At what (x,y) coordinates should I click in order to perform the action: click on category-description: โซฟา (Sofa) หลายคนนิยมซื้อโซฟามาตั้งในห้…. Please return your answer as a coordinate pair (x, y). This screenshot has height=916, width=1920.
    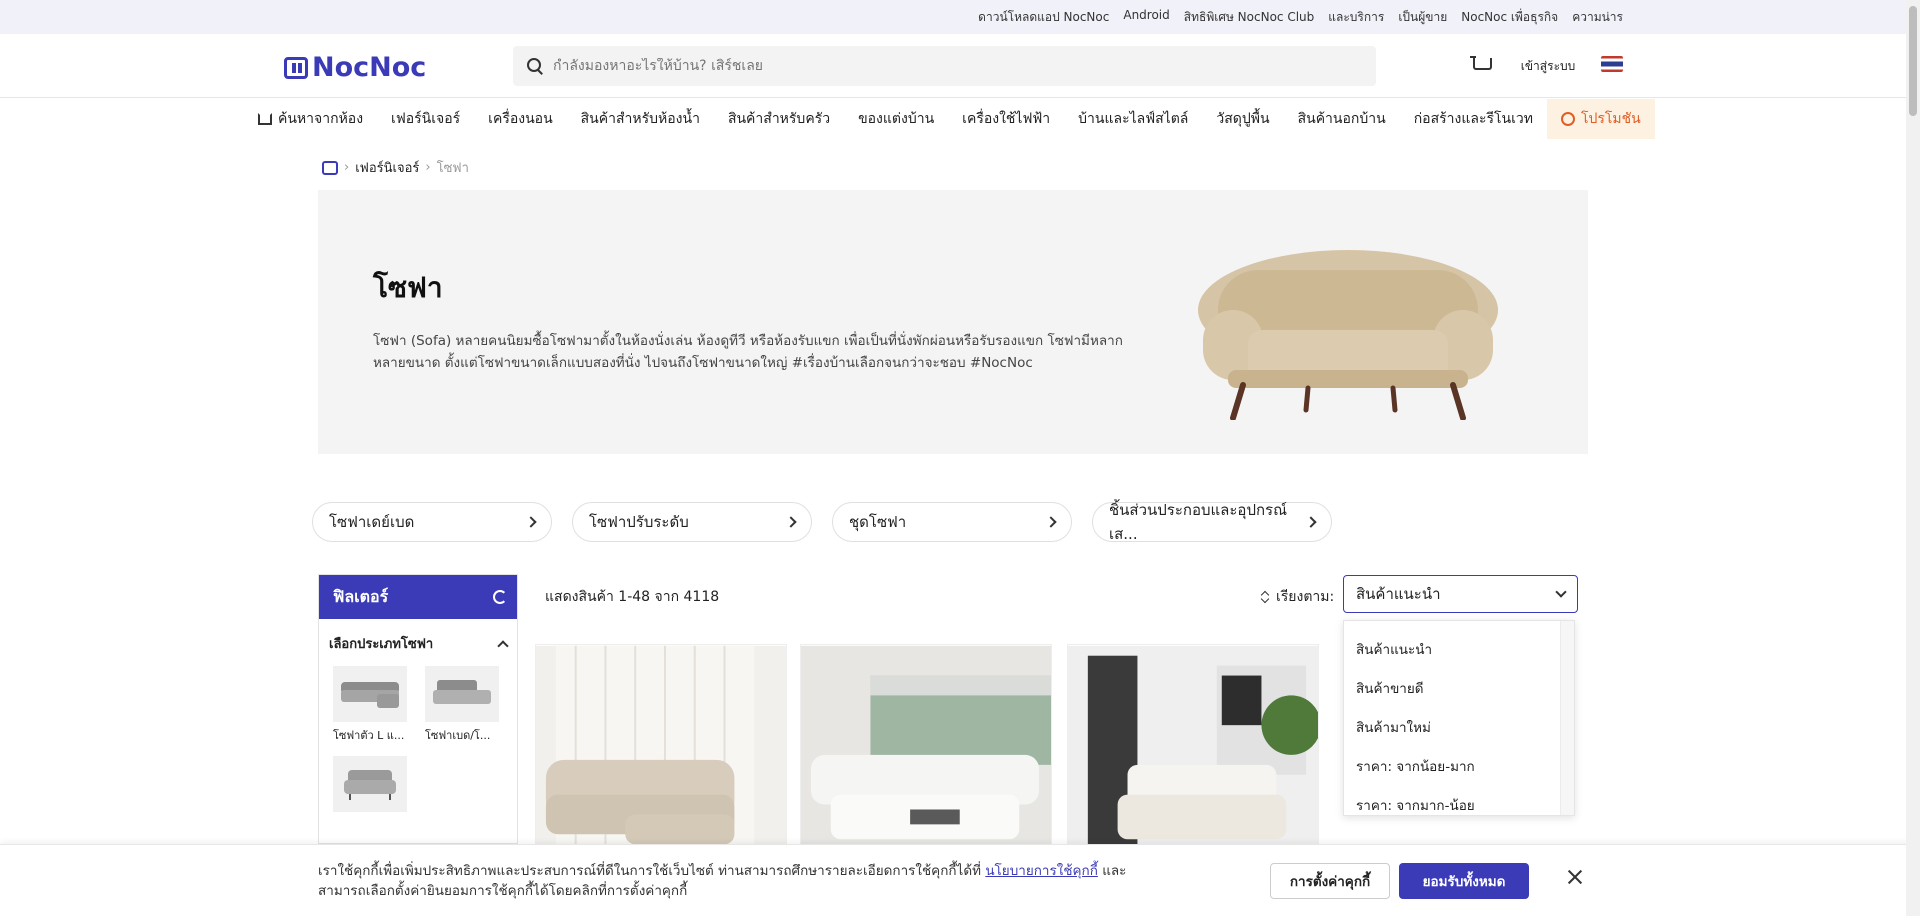
    Looking at the image, I should click on (748, 352).